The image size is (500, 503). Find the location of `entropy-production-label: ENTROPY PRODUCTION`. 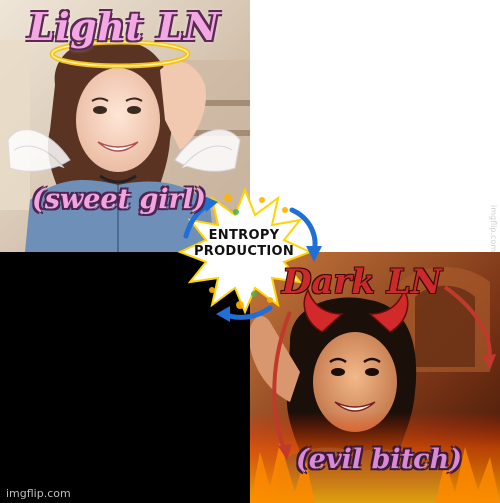

entropy-production-label: ENTROPY PRODUCTION is located at coordinates (244, 244).